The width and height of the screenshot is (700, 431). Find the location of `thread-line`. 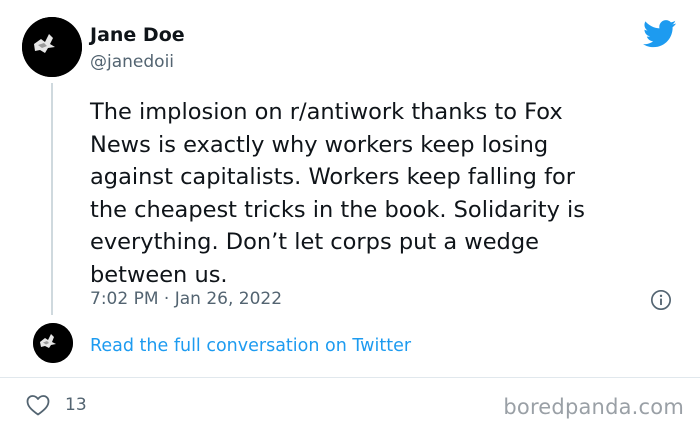

thread-line is located at coordinates (52, 199).